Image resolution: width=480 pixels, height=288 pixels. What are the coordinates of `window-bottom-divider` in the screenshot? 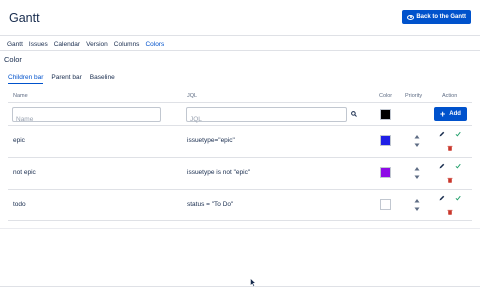 It's located at (240, 286).